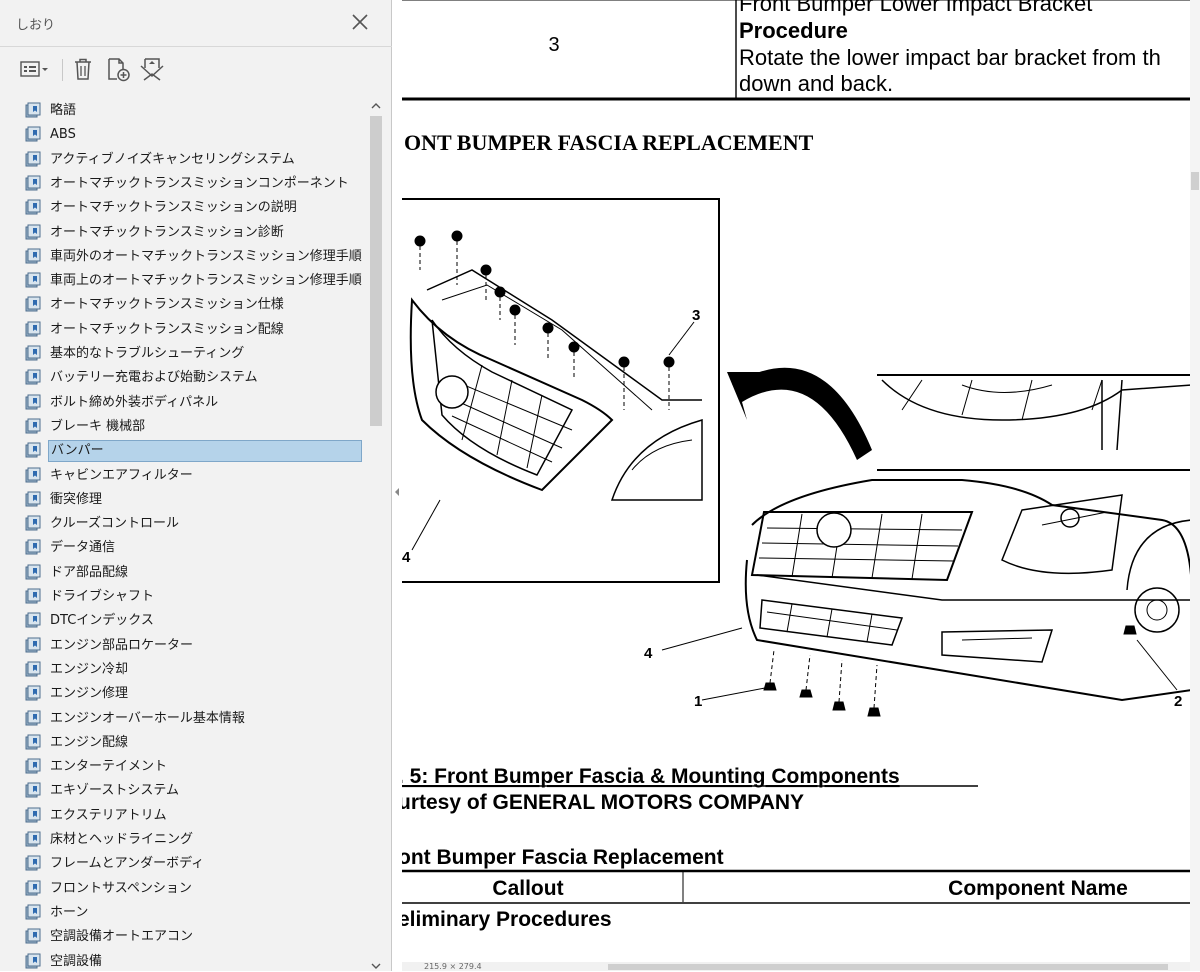  Describe the element at coordinates (196, 816) in the screenshot. I see `bookmark-item: エクステリアトリム` at that location.